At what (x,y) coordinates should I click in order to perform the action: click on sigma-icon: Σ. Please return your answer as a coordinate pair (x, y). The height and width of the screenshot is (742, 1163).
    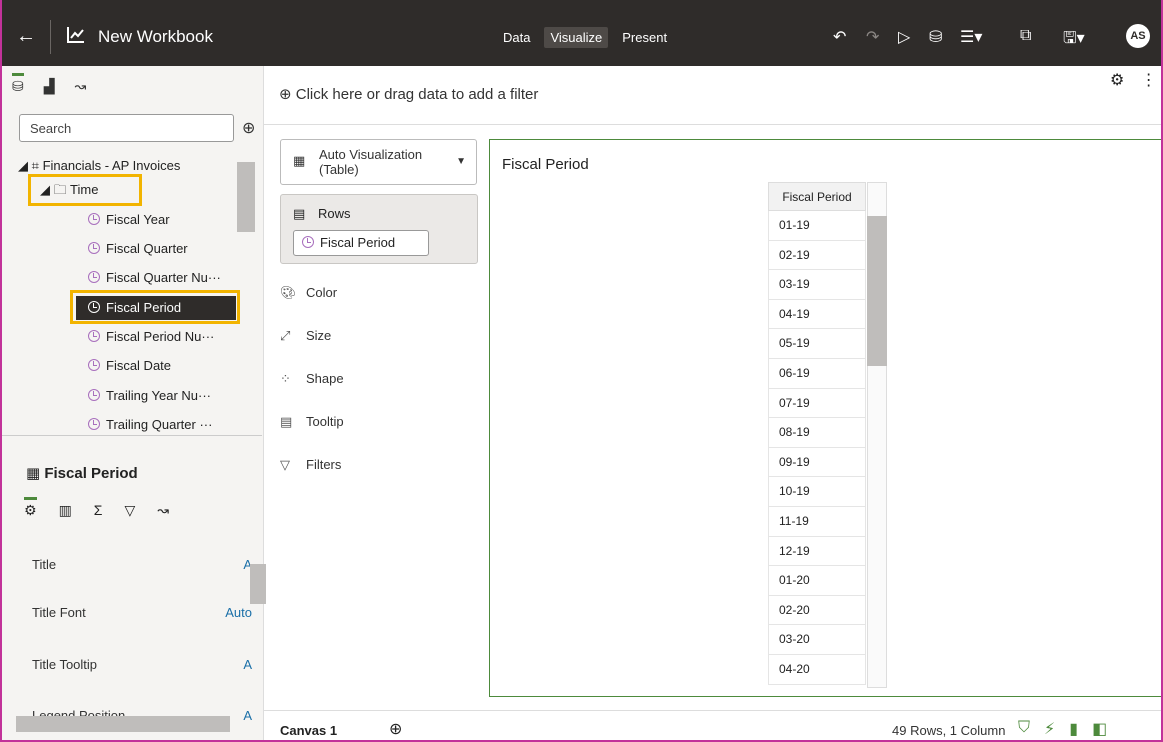
    Looking at the image, I should click on (98, 510).